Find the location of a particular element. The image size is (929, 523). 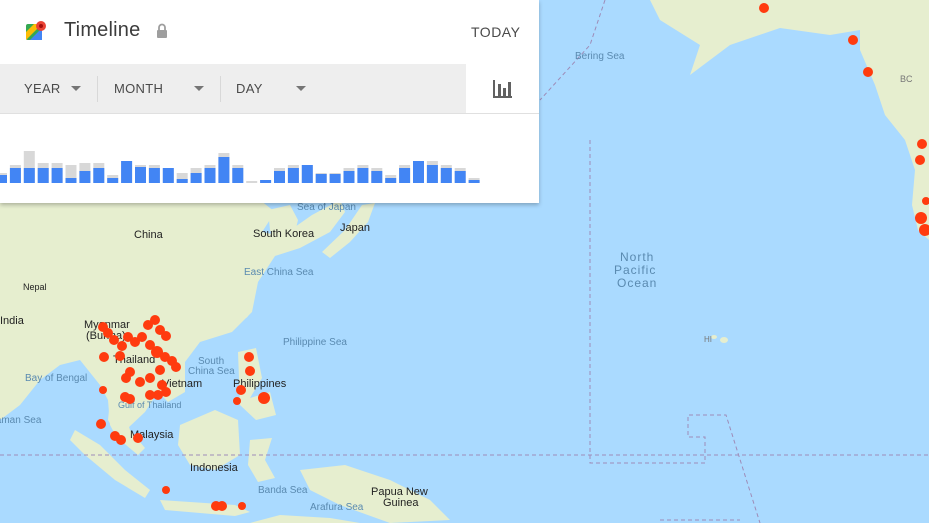

label-sea-of-japan: Sea of Japan is located at coordinates (326, 207).